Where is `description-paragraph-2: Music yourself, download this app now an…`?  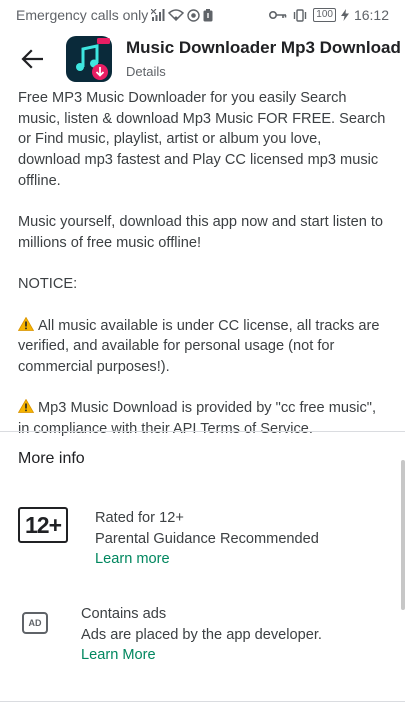 description-paragraph-2: Music yourself, download this app now an… is located at coordinates (201, 232).